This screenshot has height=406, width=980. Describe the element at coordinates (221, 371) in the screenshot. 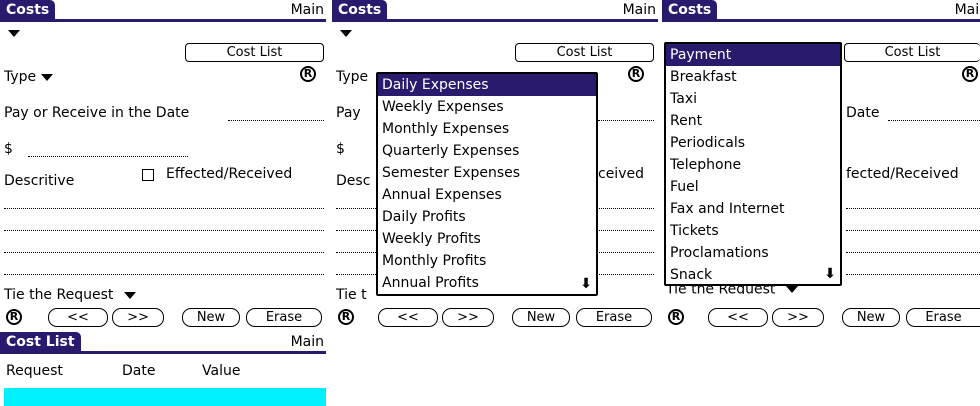

I see `column-header-value: Value` at that location.